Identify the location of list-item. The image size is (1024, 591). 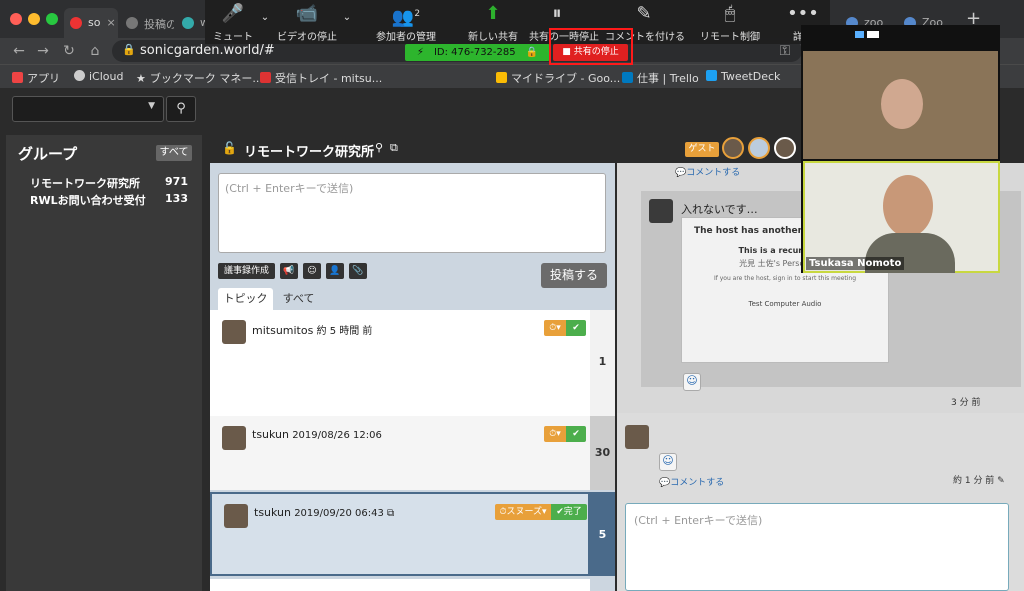
(400, 585).